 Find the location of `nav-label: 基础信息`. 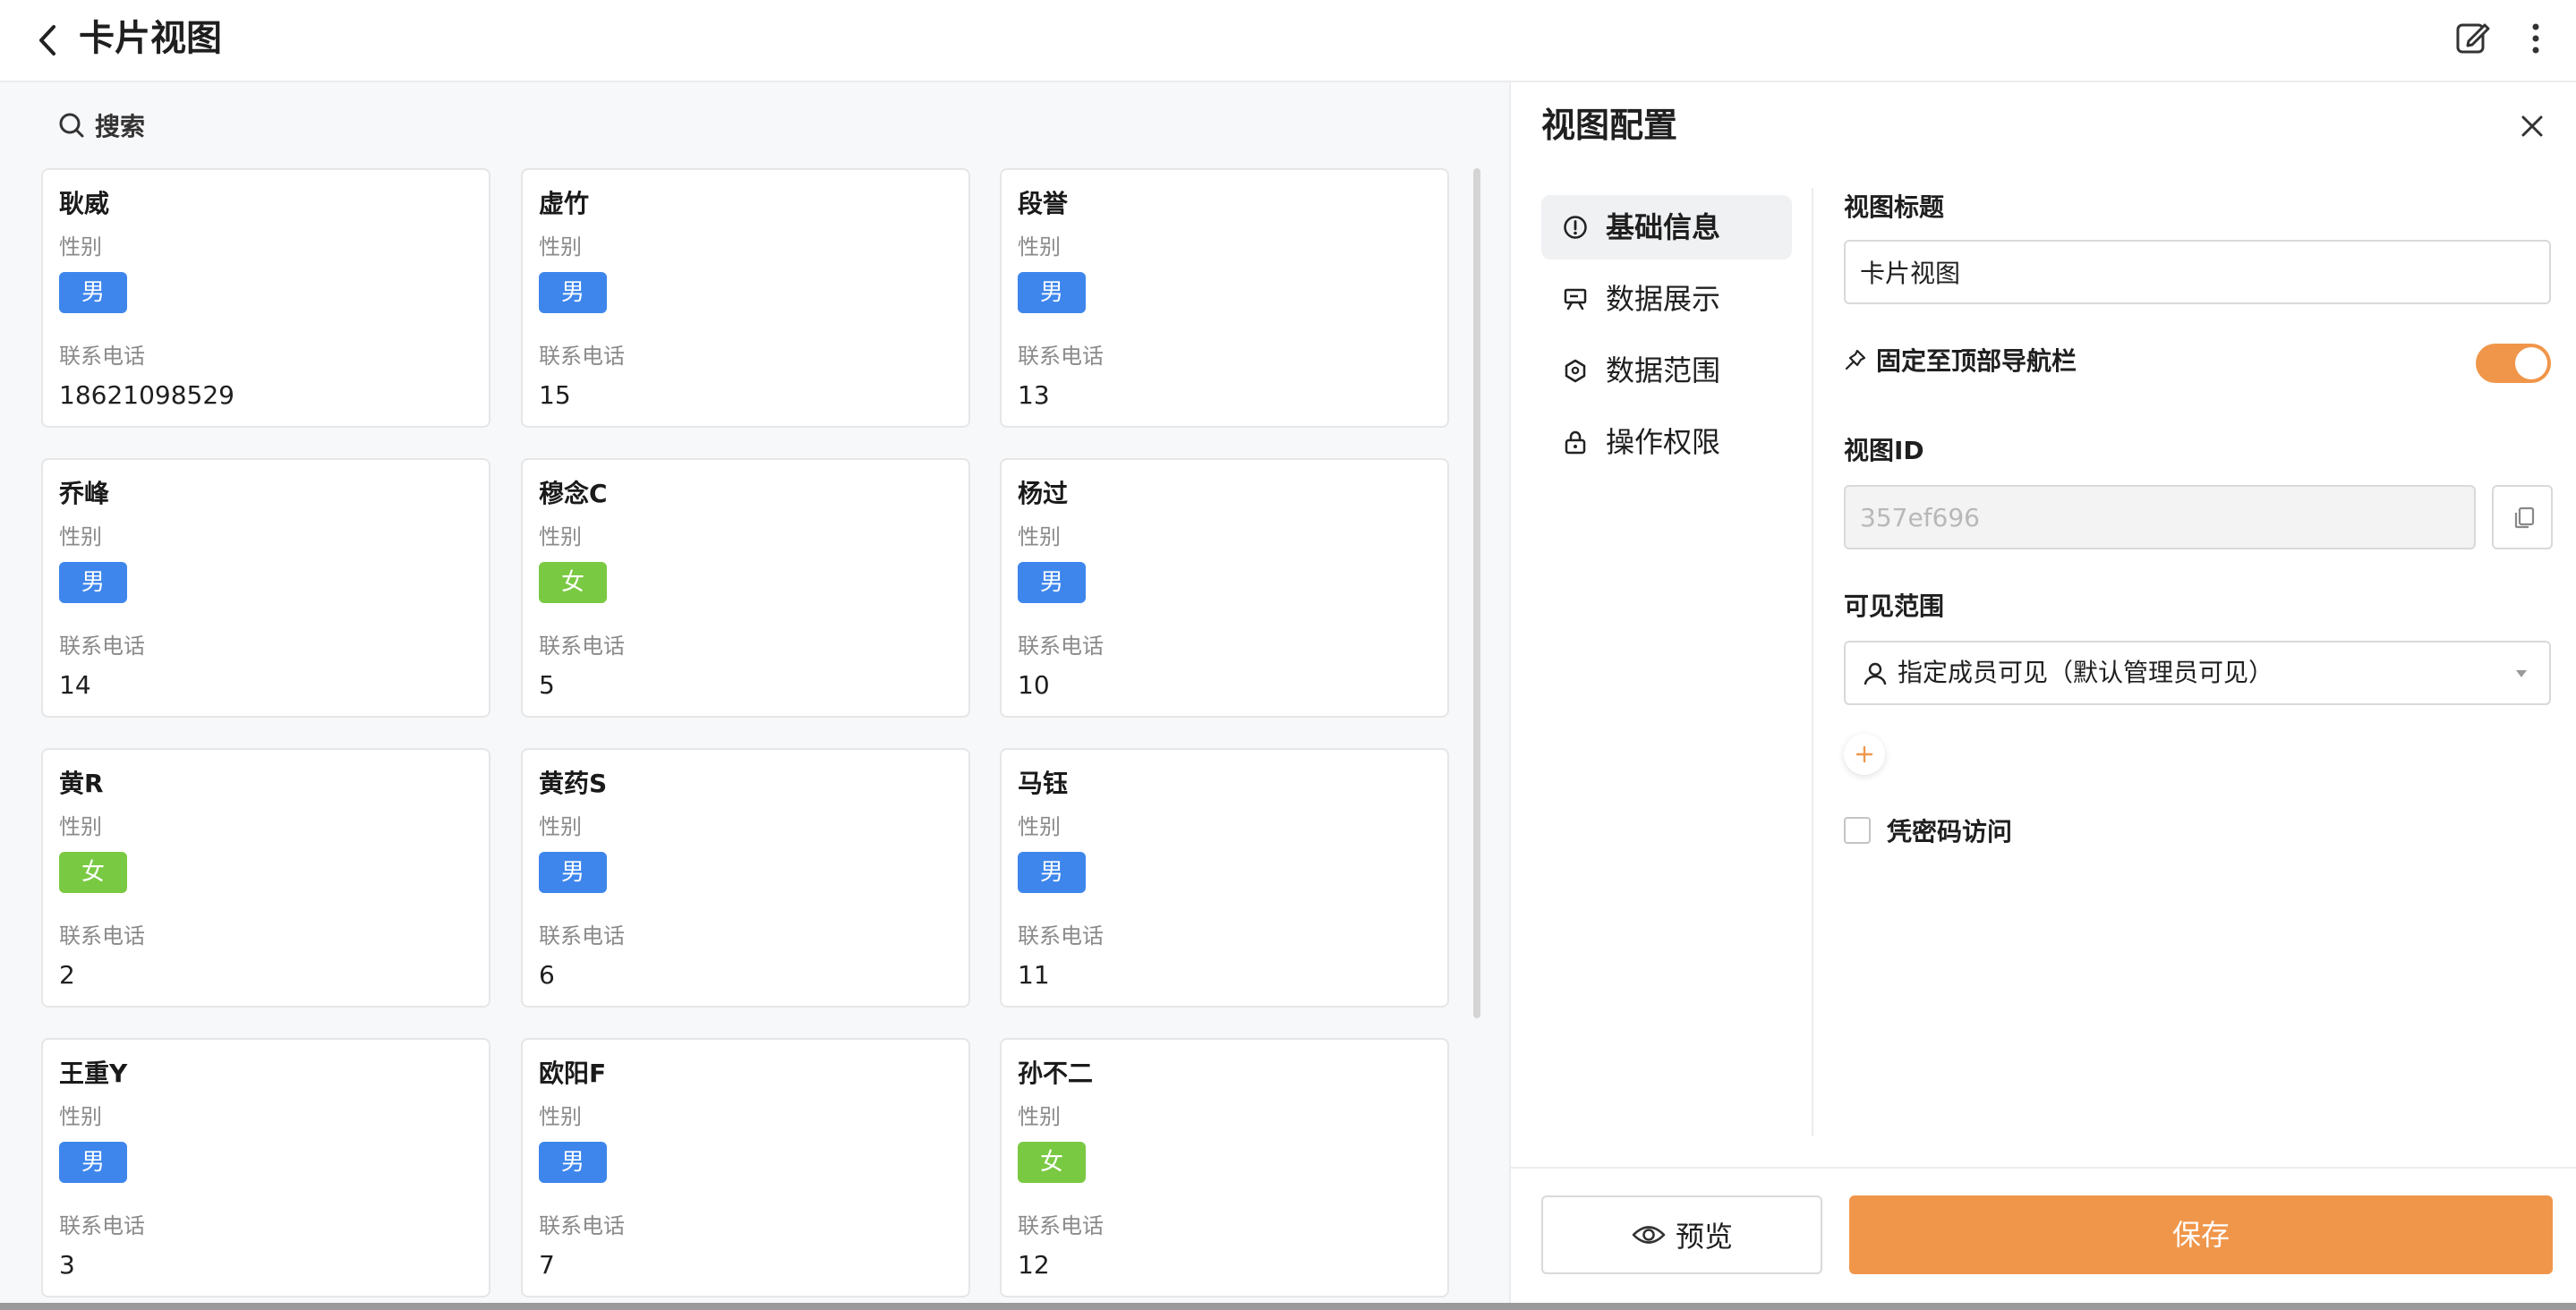

nav-label: 基础信息 is located at coordinates (1663, 227).